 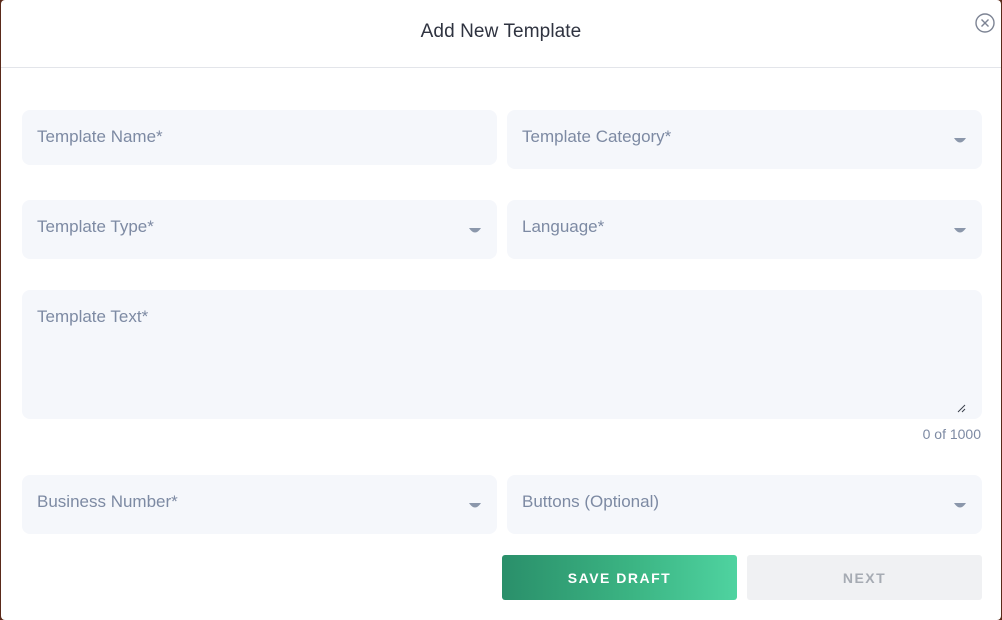 I want to click on language-placeholder: Language*, so click(x=563, y=226).